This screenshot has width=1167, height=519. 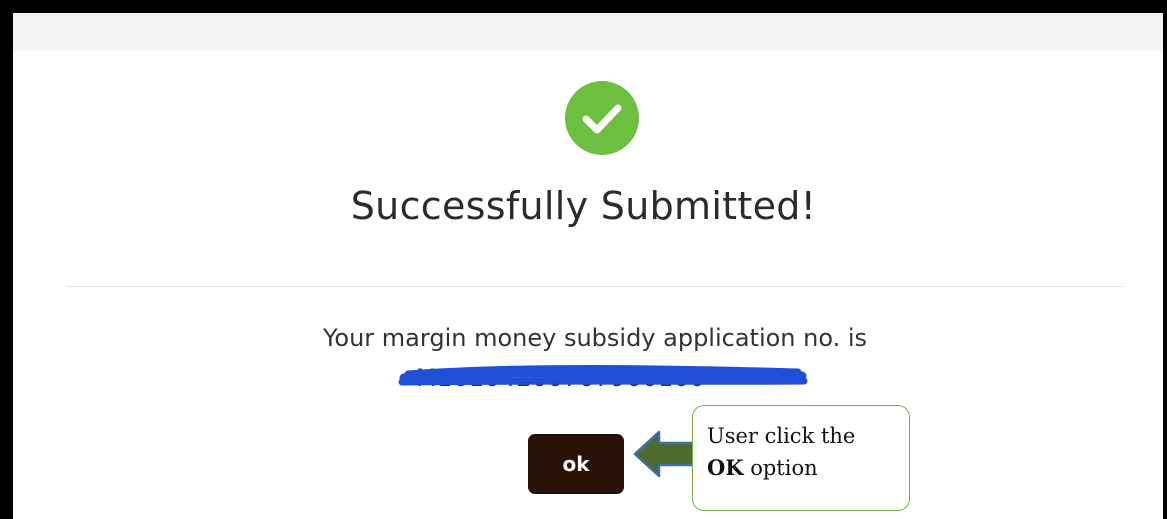 What do you see at coordinates (1165, 259) in the screenshot?
I see `frame-border-right` at bounding box center [1165, 259].